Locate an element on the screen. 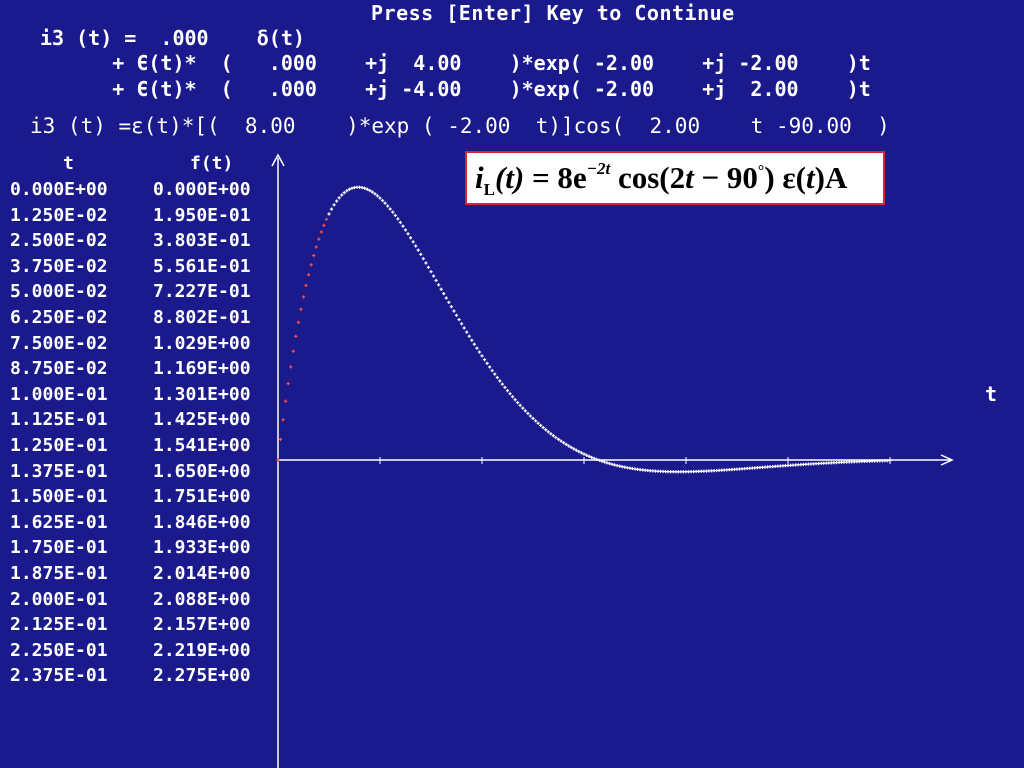 Image resolution: width=1024 pixels, height=768 pixels. formula-i: i is located at coordinates (479, 177).